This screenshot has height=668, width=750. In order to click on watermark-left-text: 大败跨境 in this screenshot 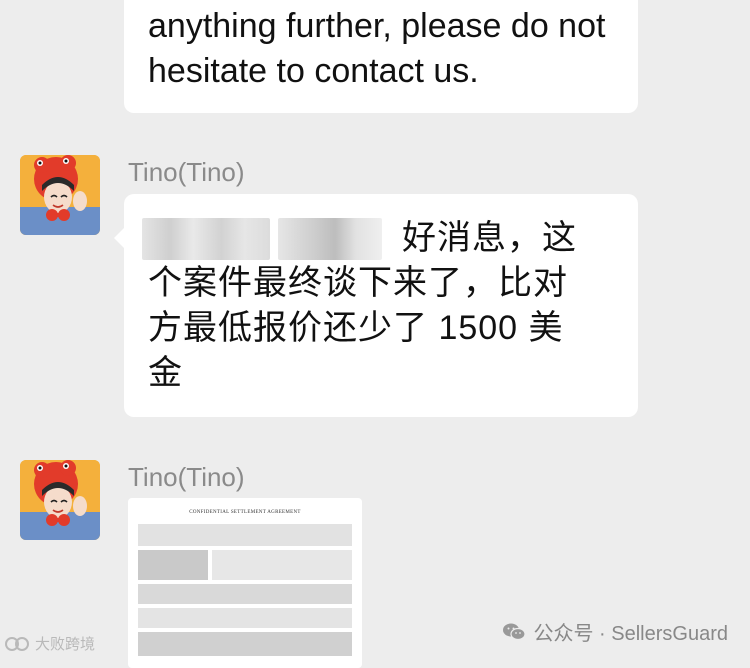, I will do `click(65, 644)`.